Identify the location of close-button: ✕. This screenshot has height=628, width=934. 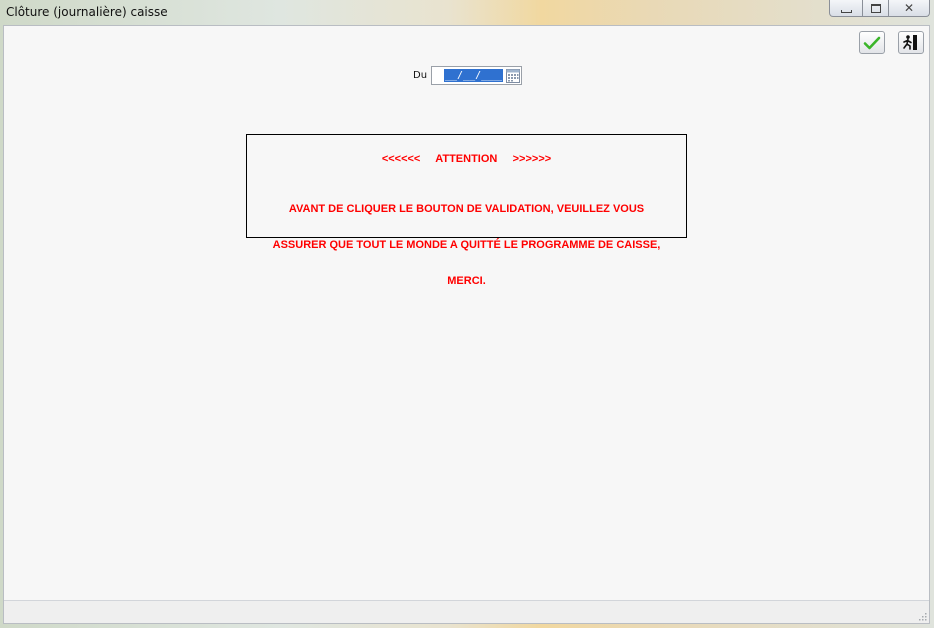
(909, 8).